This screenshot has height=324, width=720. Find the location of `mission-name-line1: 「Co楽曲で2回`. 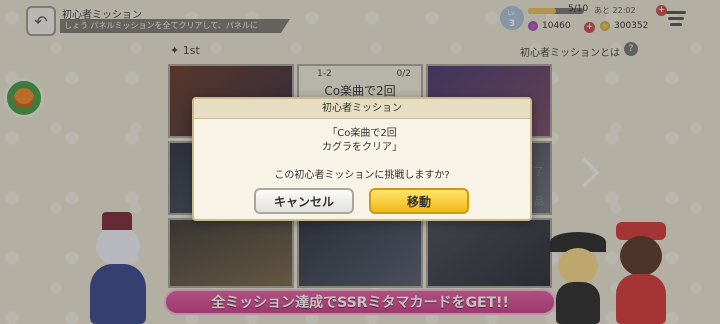

mission-name-line1: 「Co楽曲で2回 is located at coordinates (362, 133).